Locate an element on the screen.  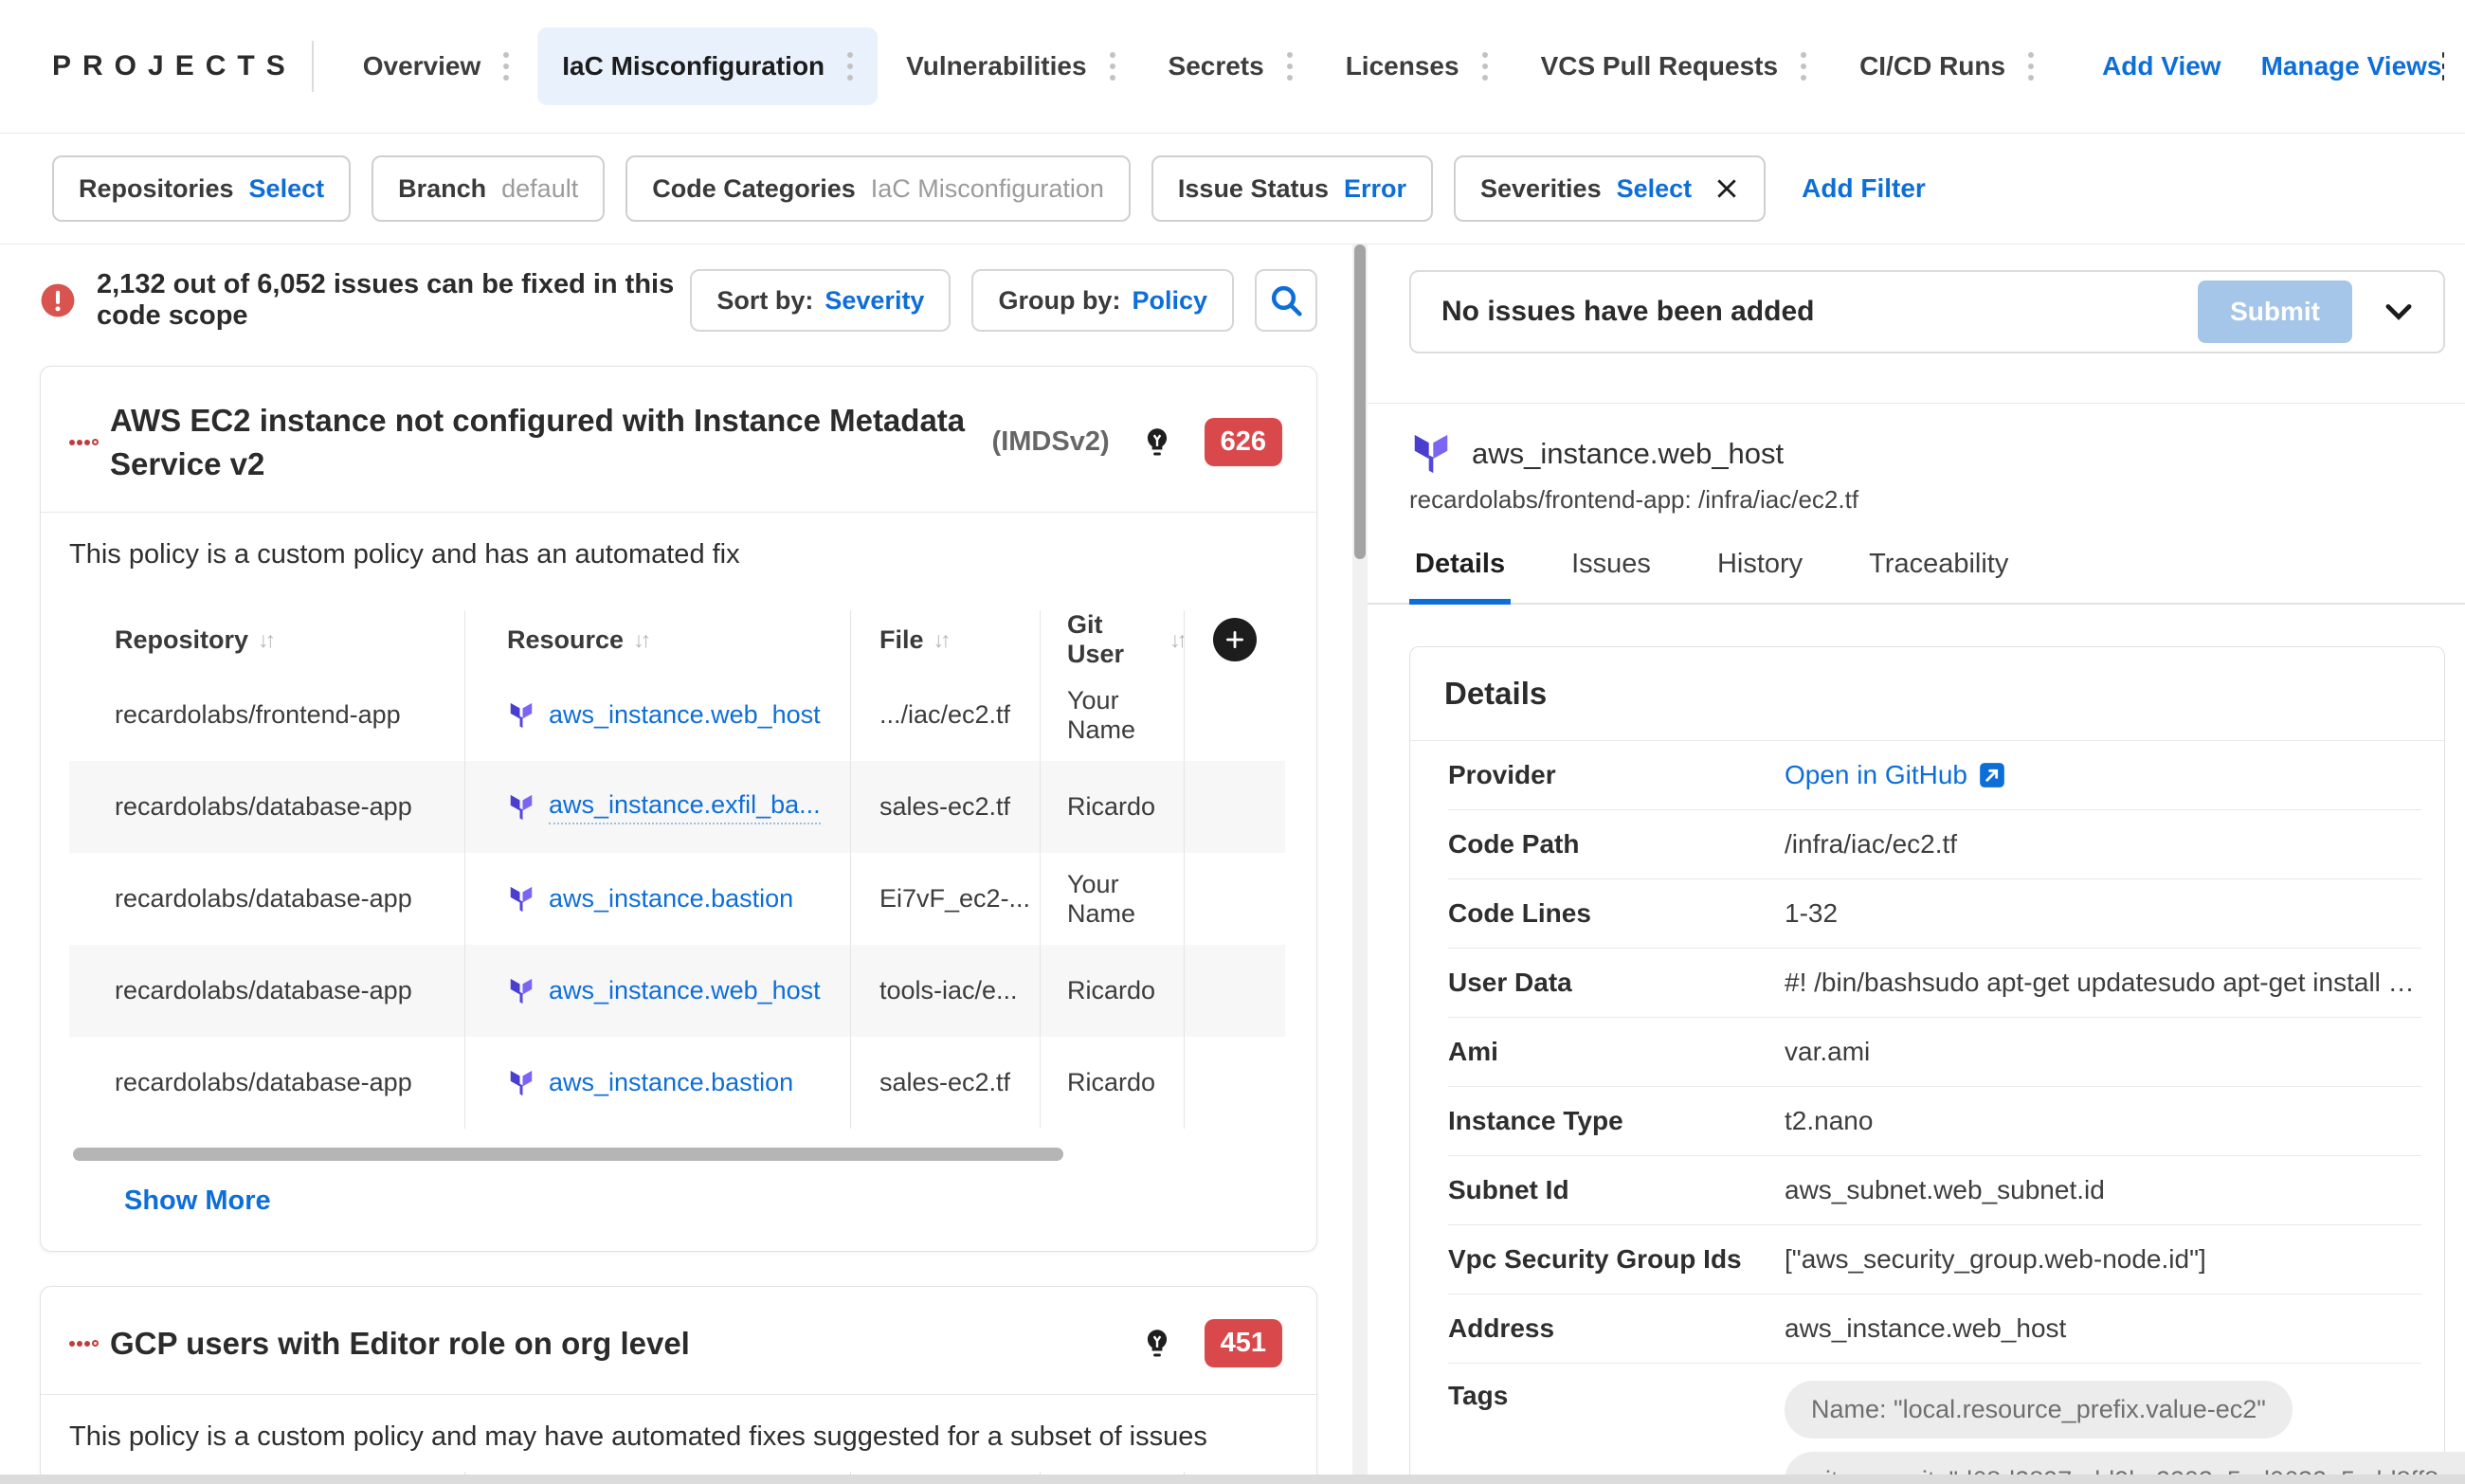
search-button is located at coordinates (1286, 300).